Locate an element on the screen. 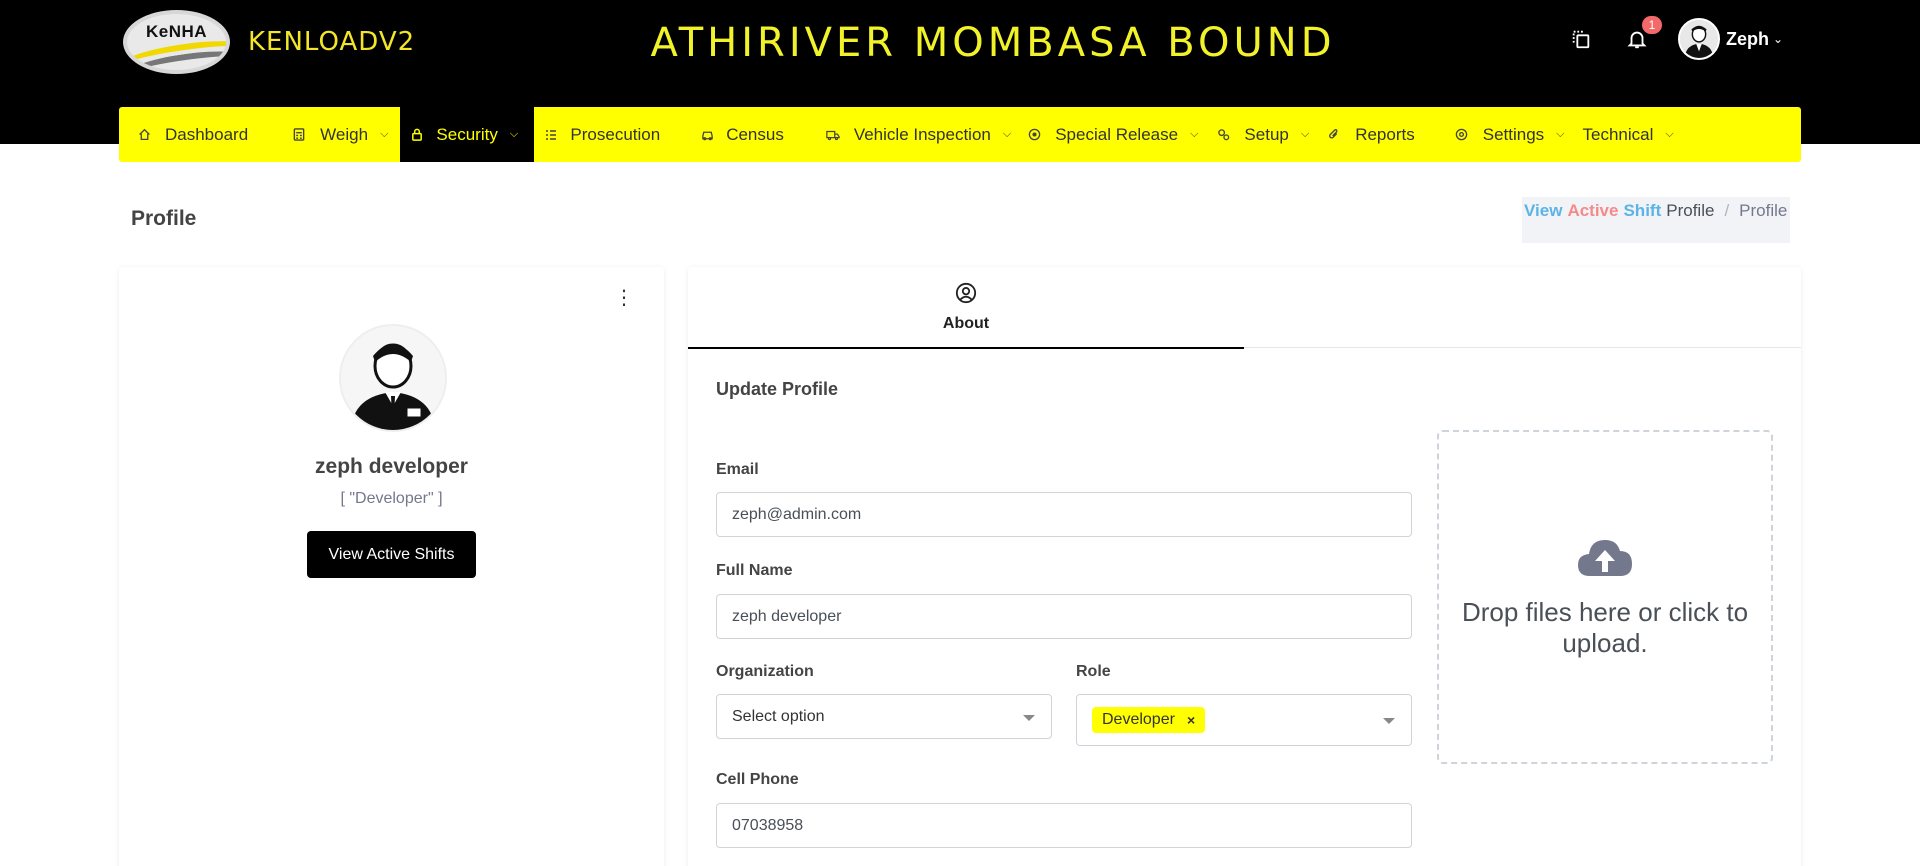  nav-label: Special Release is located at coordinates (1117, 134).